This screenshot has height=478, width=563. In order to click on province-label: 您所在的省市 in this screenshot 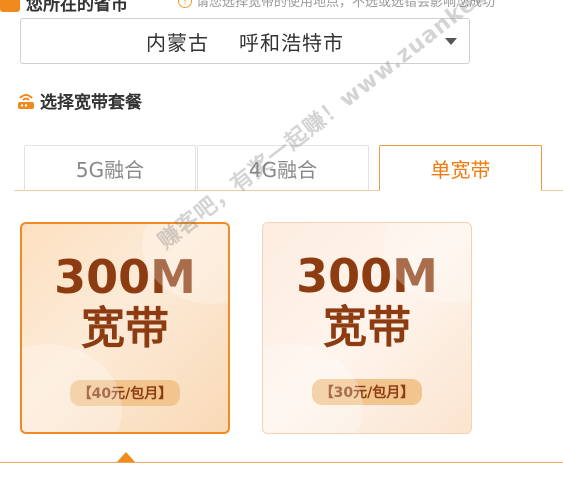, I will do `click(64, 7)`.